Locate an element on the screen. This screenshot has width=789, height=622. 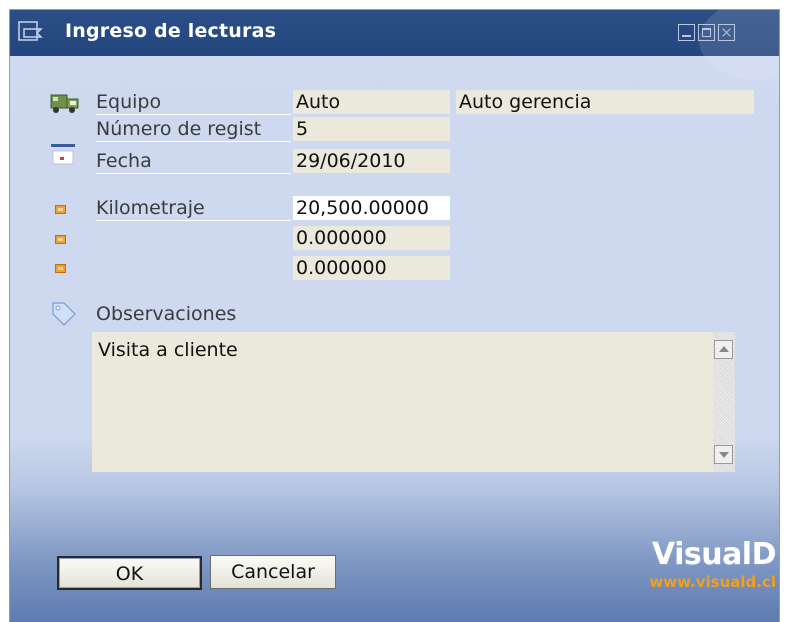
numero-registro-label: Número de regist is located at coordinates (193, 129).